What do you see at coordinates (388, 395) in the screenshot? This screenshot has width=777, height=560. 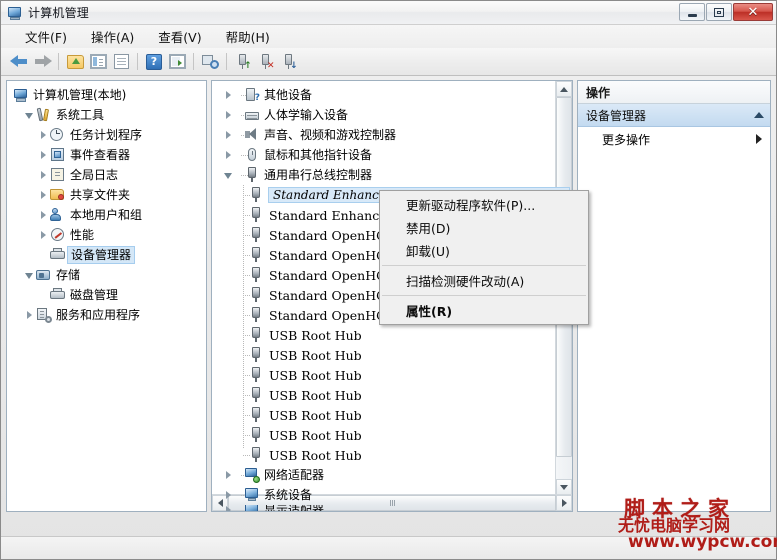 I see `device-root-hub-4: USB Root Hub` at bounding box center [388, 395].